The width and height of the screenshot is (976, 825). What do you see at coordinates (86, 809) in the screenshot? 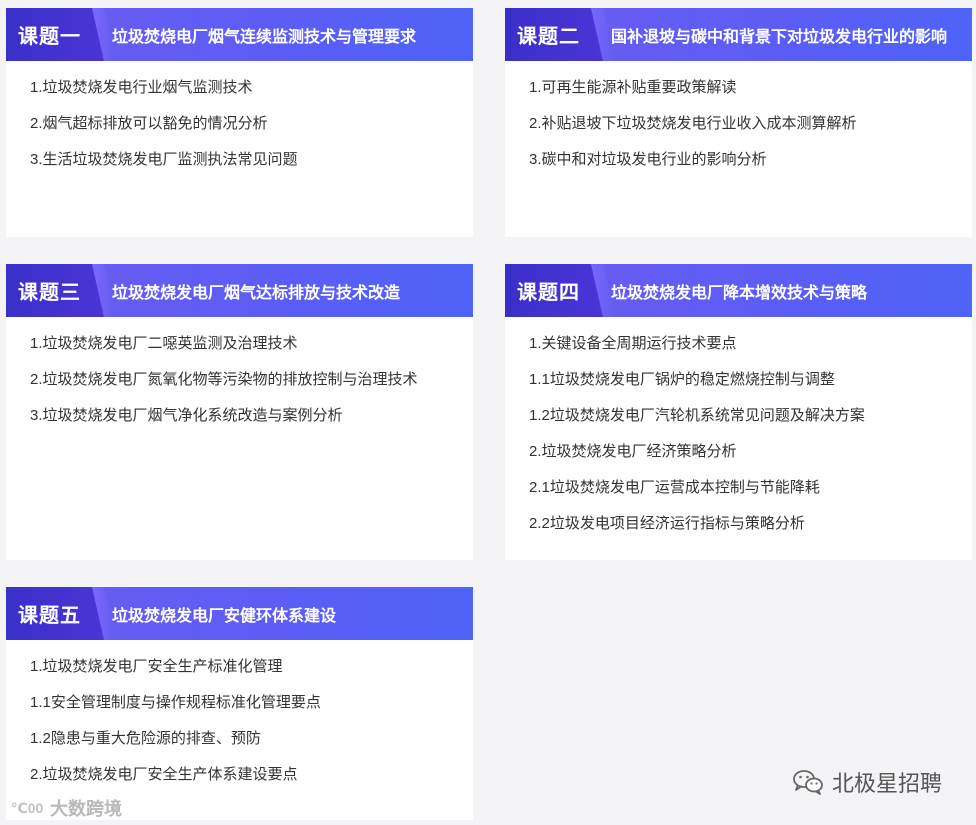
I see `watermark-left-text: 大数跨境` at bounding box center [86, 809].